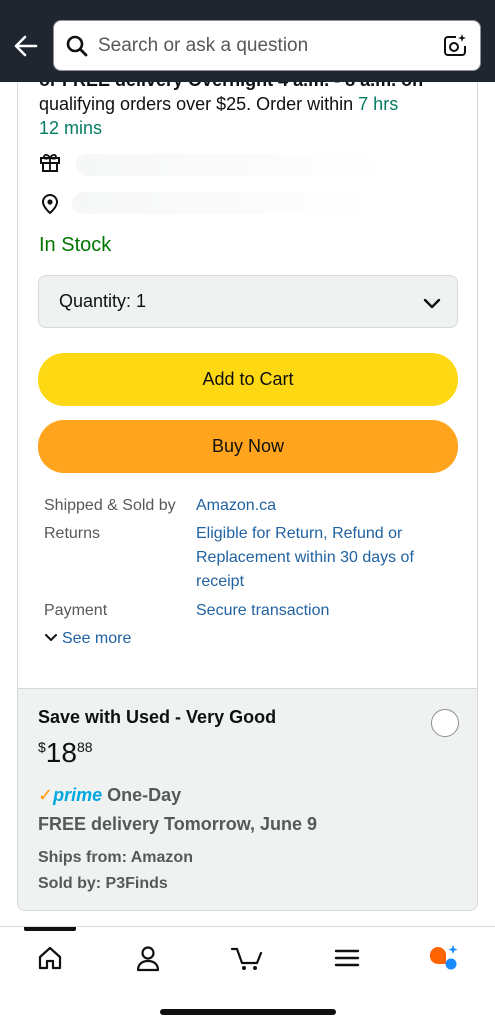 The width and height of the screenshot is (495, 1024). What do you see at coordinates (50, 204) in the screenshot?
I see `location-pin-icon` at bounding box center [50, 204].